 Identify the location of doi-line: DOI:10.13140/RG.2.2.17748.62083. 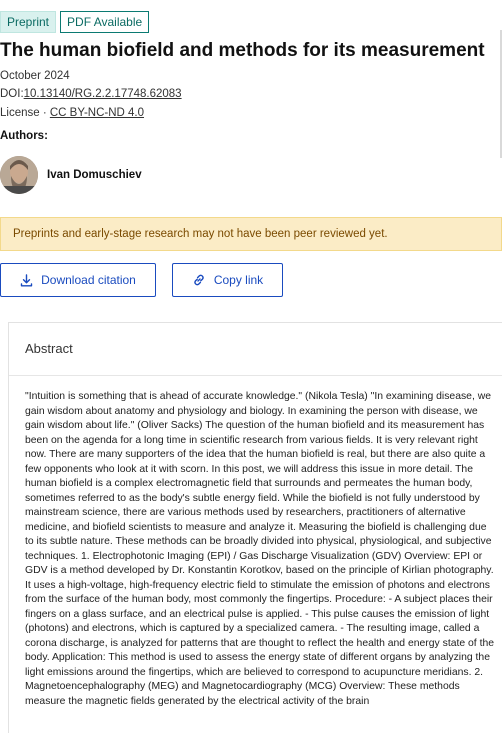
(91, 94).